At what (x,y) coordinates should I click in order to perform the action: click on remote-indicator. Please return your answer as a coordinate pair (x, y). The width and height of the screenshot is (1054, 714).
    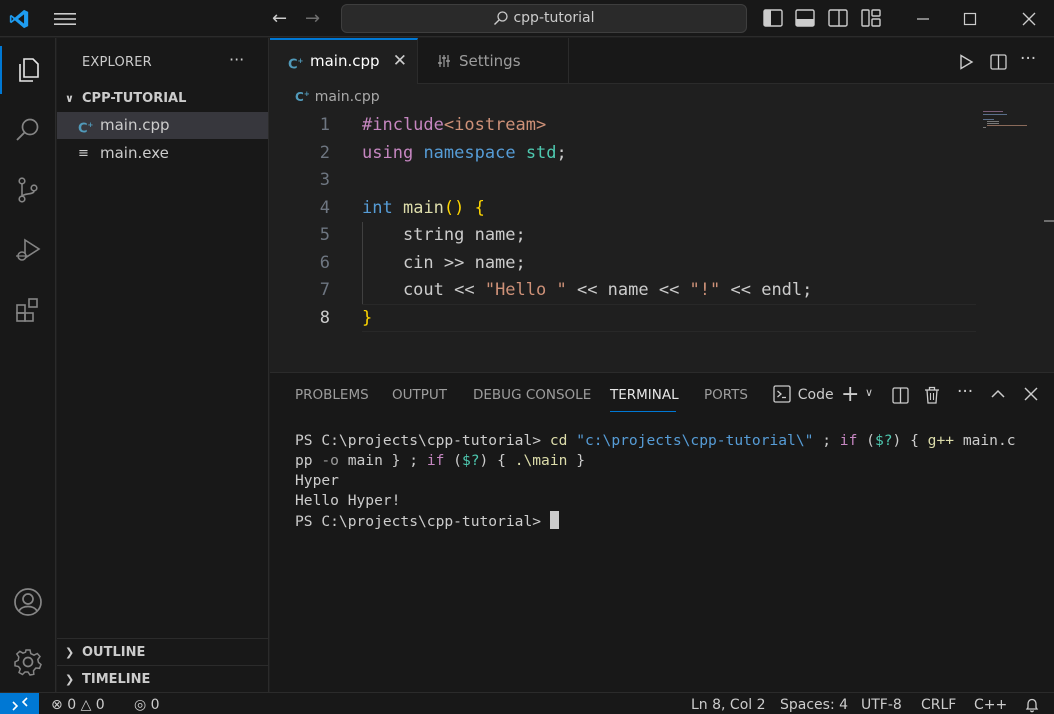
    Looking at the image, I should click on (19, 703).